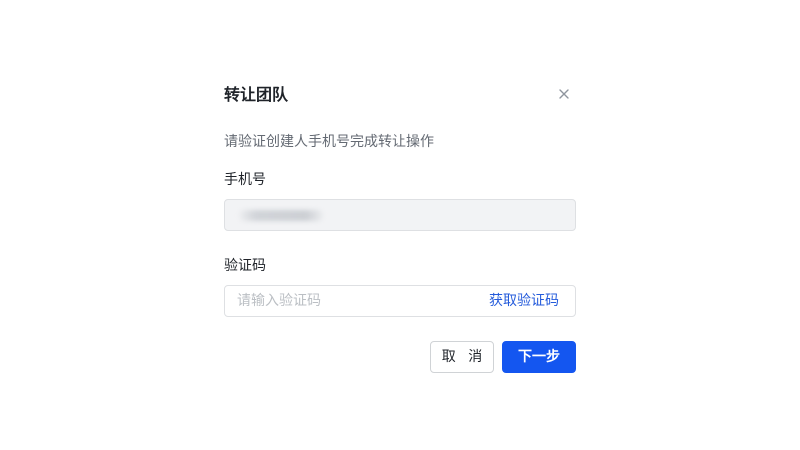  What do you see at coordinates (245, 266) in the screenshot?
I see `code-label: 验证码` at bounding box center [245, 266].